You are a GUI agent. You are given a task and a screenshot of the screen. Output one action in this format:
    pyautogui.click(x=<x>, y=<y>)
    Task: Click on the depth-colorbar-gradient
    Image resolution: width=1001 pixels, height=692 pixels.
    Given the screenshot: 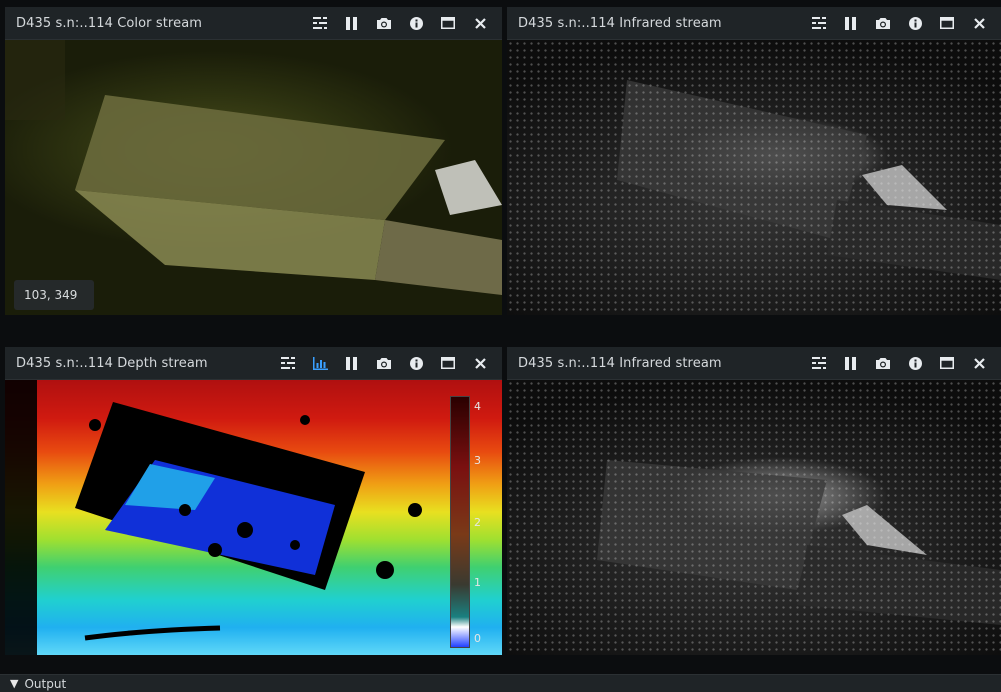 What is the action you would take?
    pyautogui.click(x=460, y=522)
    